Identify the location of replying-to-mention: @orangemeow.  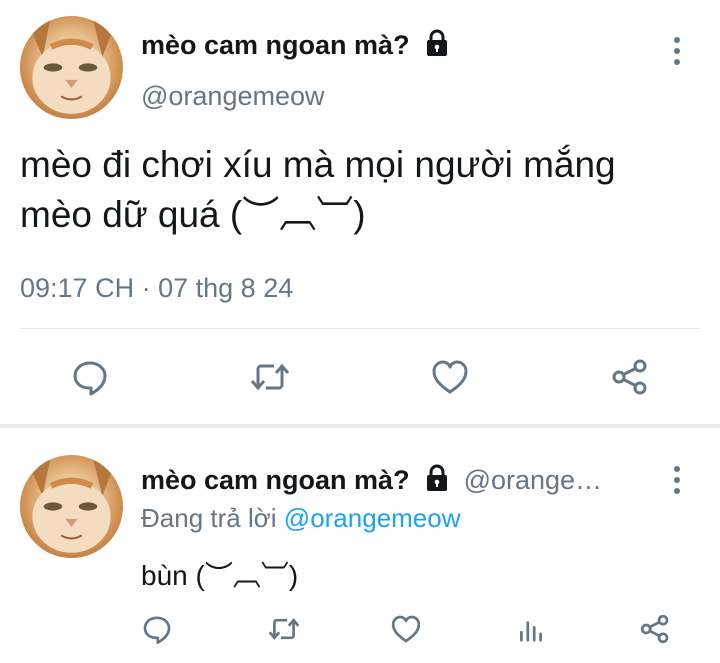
(372, 518).